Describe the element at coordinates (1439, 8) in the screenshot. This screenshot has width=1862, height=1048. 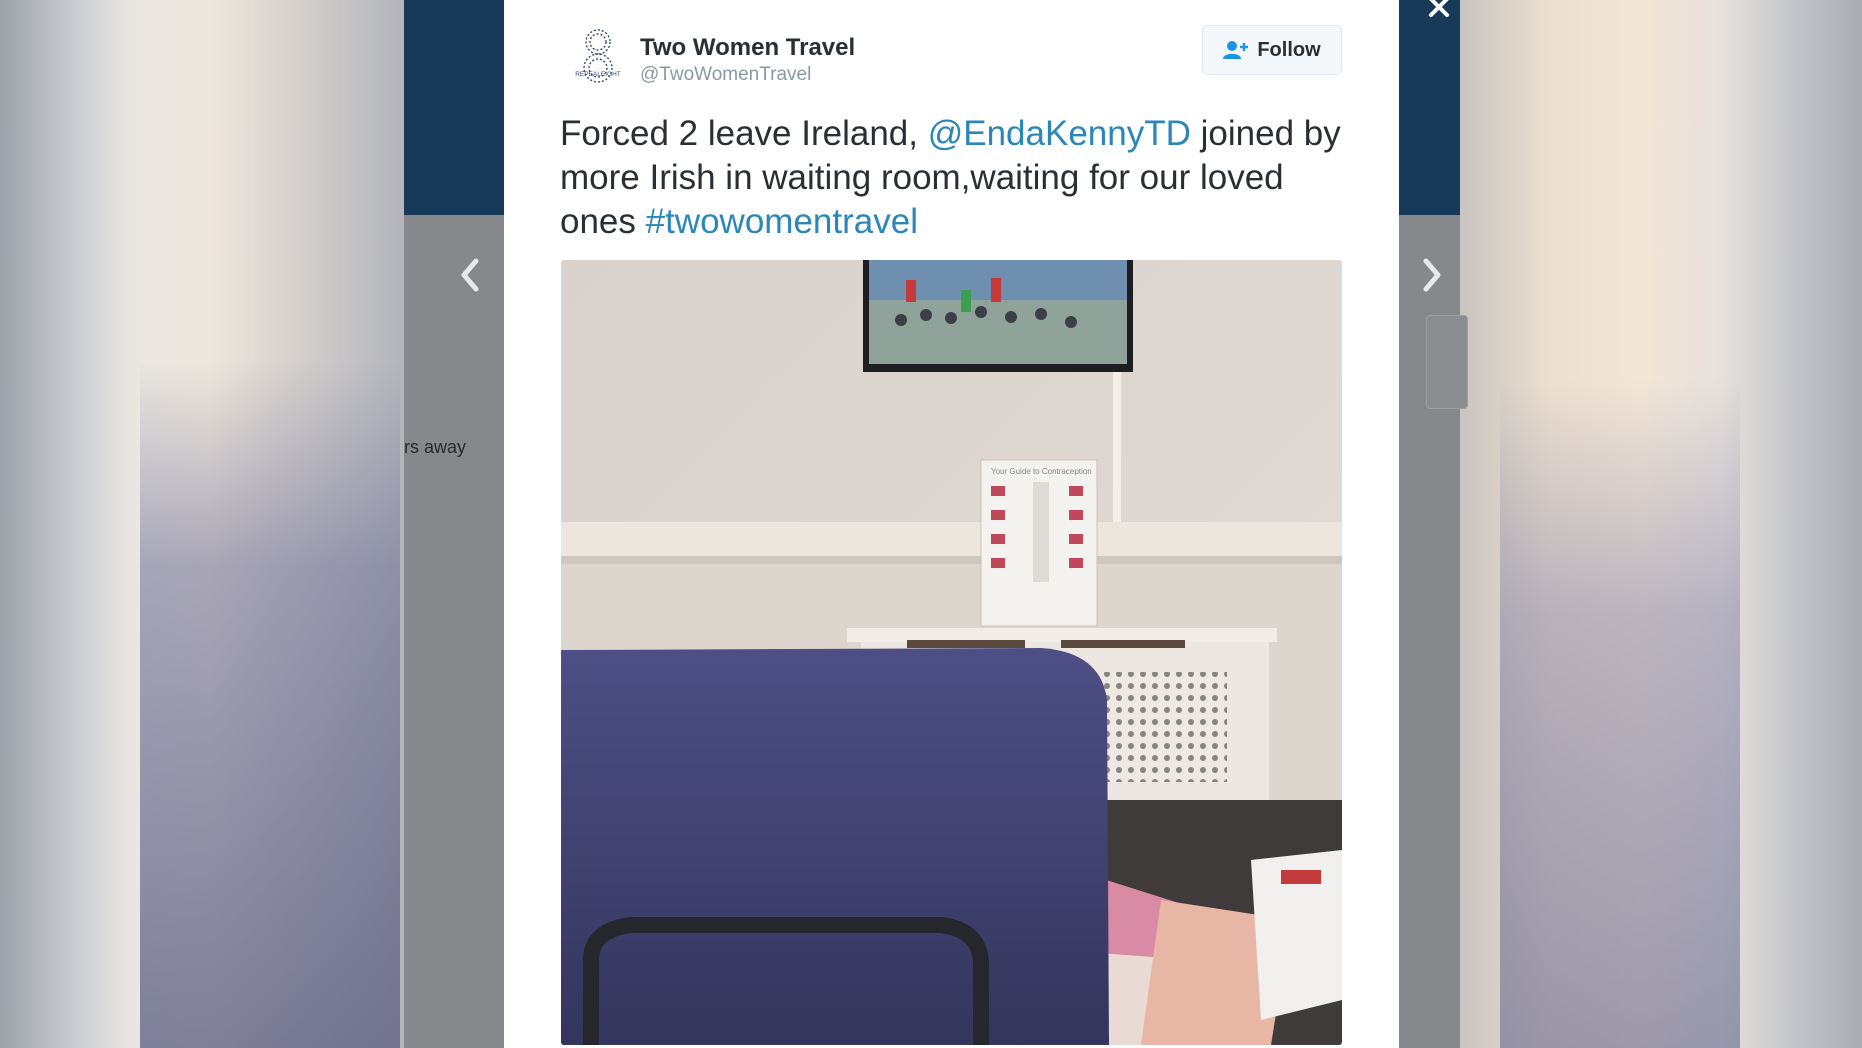
I see `close-icon` at that location.